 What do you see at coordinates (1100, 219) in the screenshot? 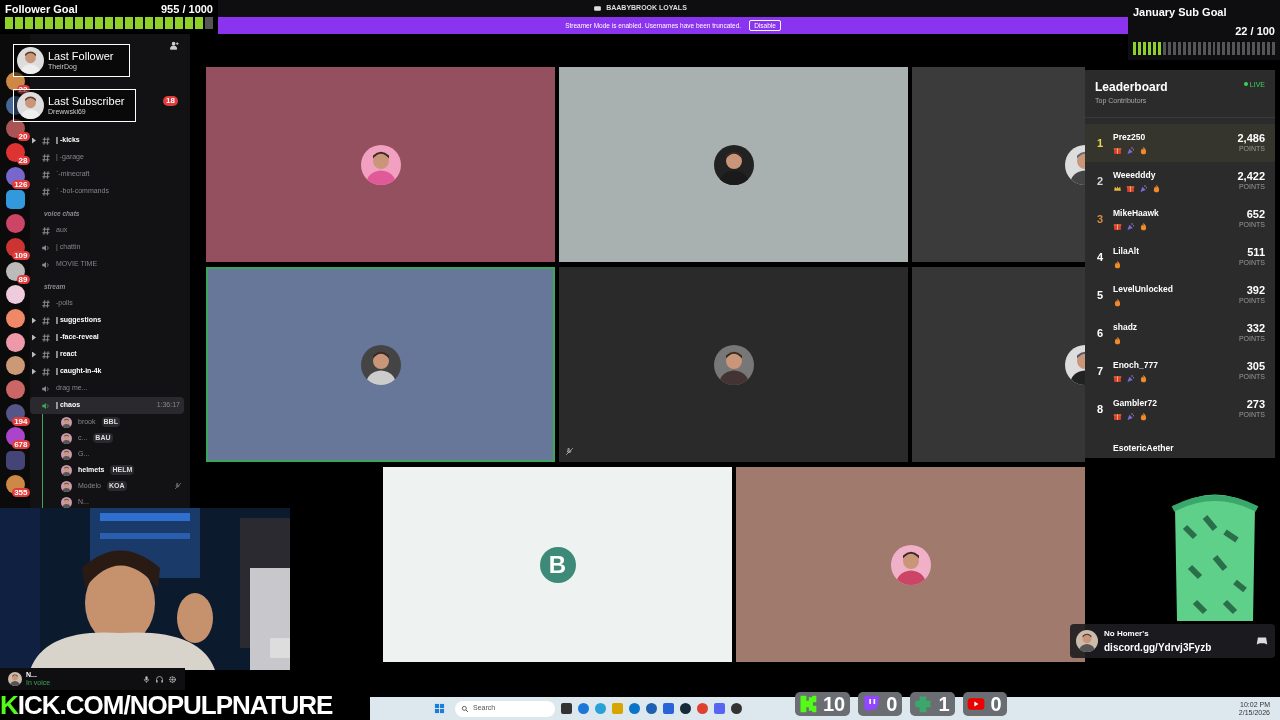
I see `rank-number: 3` at bounding box center [1100, 219].